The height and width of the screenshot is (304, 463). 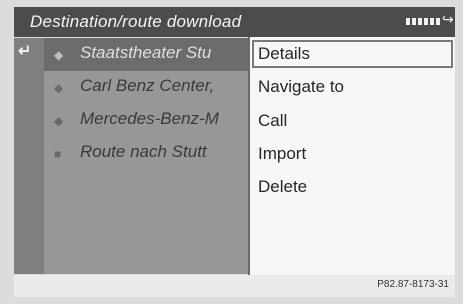 I want to click on menu-item-delete: Delete, so click(x=282, y=187).